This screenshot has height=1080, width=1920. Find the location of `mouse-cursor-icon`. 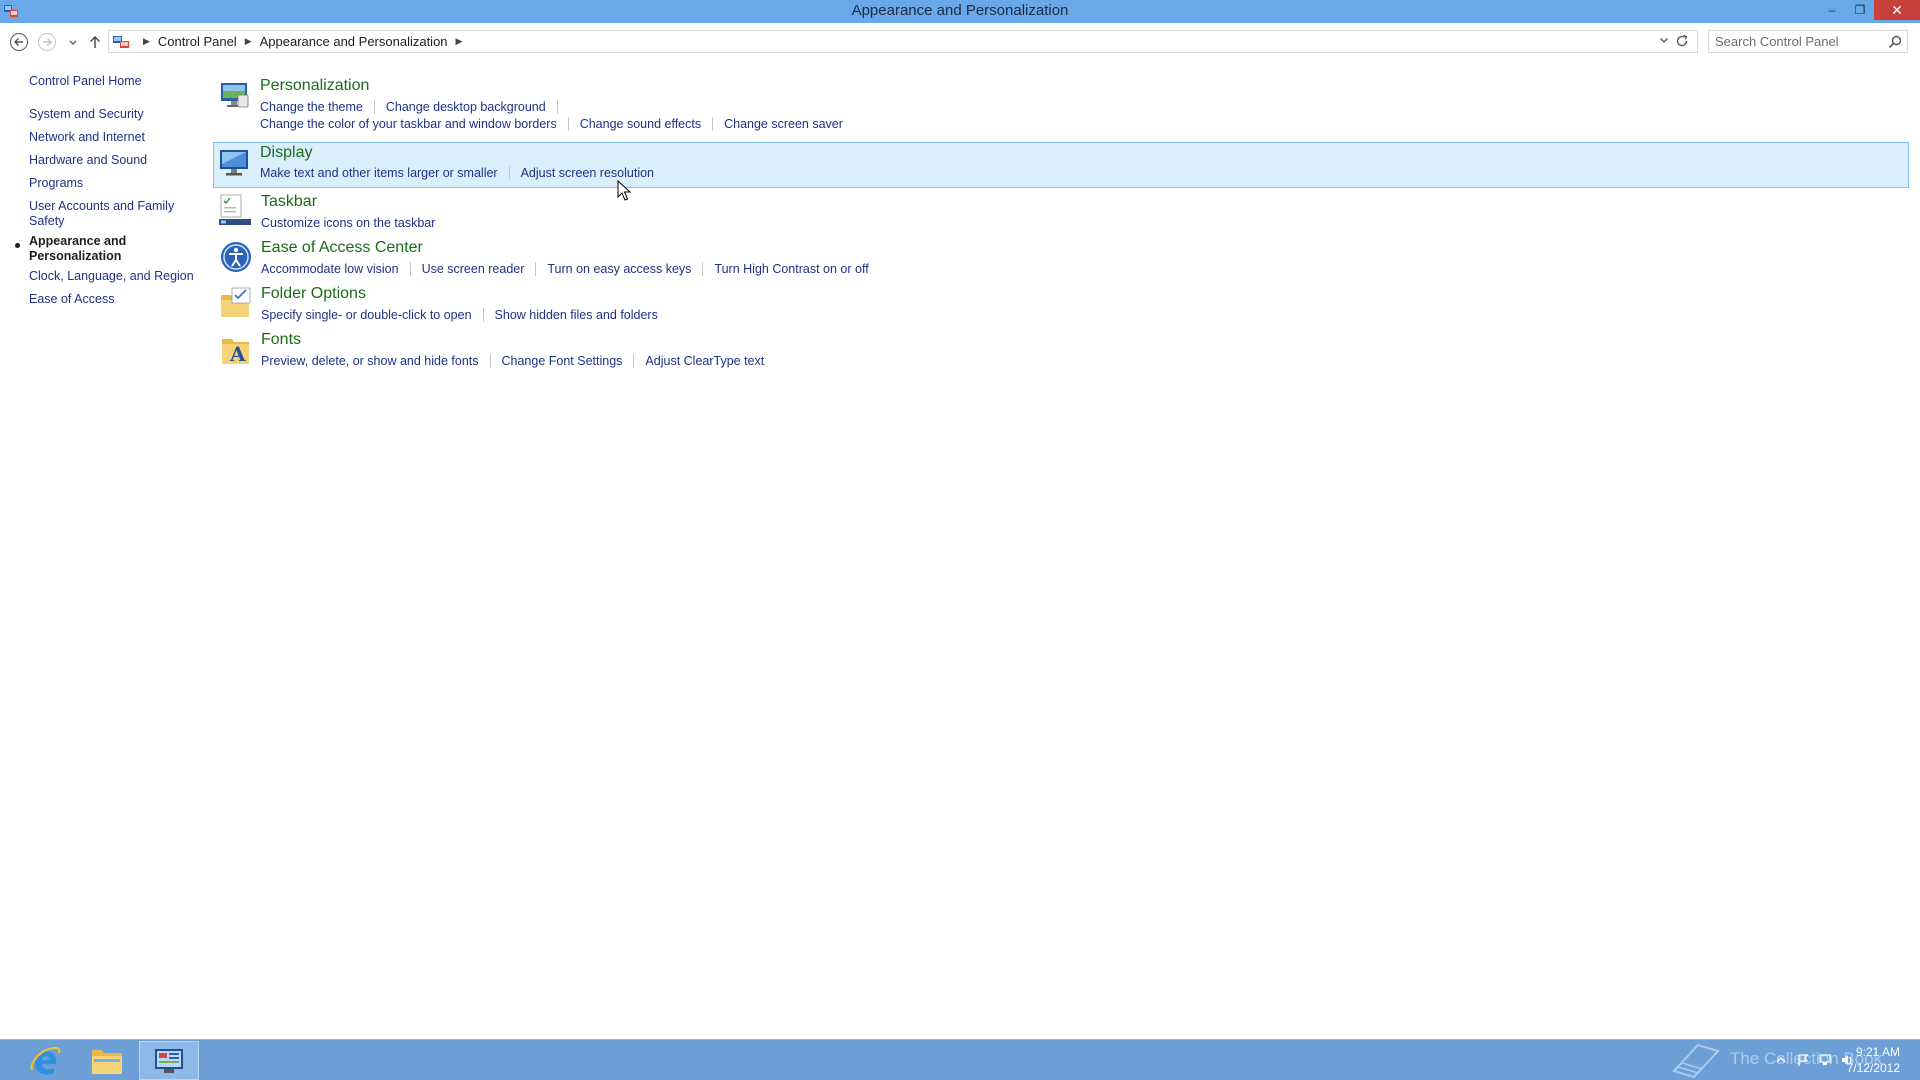

mouse-cursor-icon is located at coordinates (624, 190).